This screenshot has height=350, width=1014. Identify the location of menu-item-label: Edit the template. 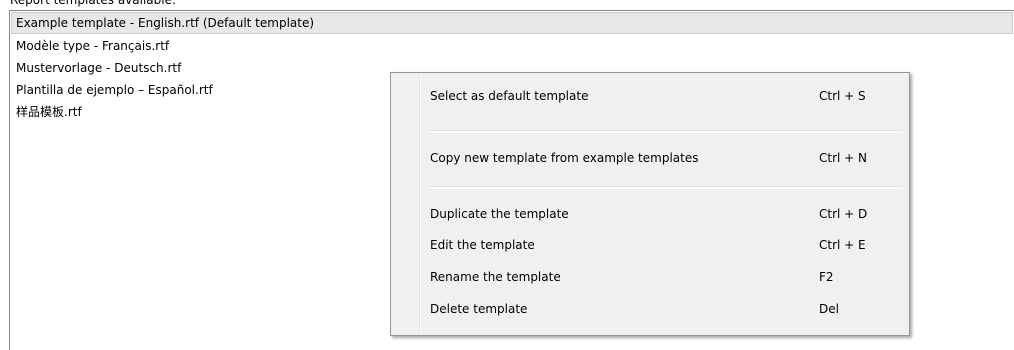
(482, 245).